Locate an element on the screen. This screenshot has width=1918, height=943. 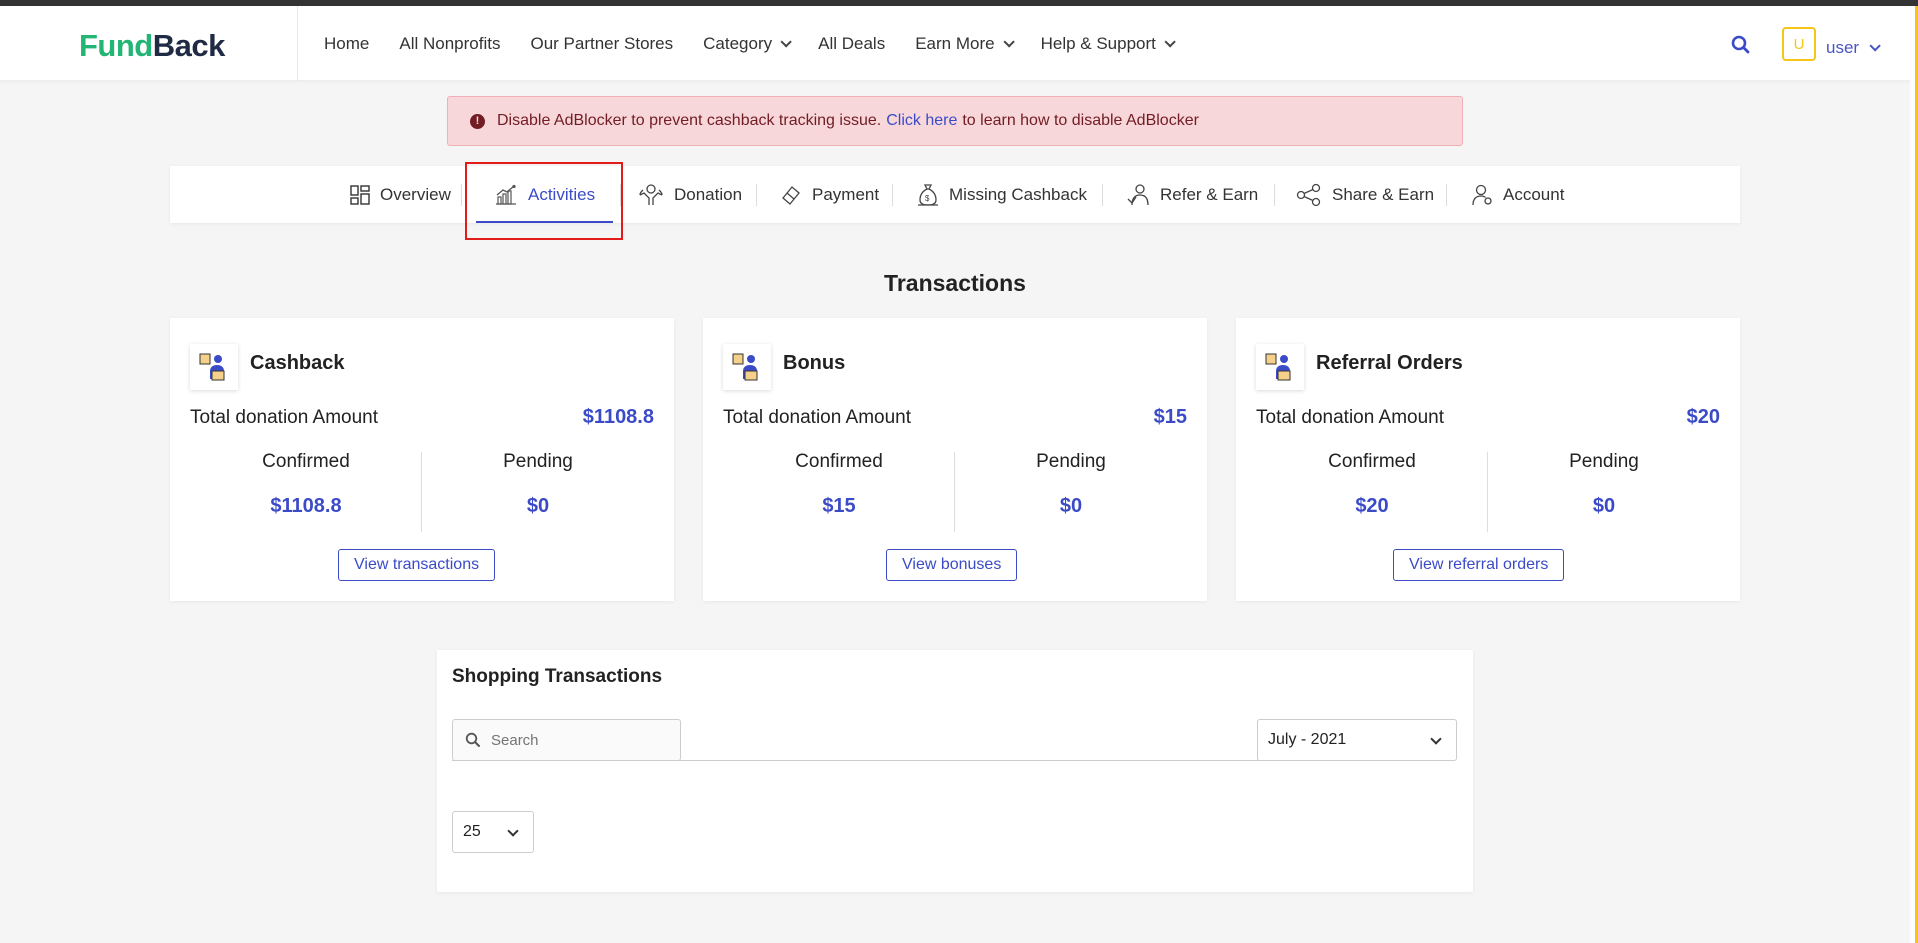
tab-share-earn: Share & Earn is located at coordinates (1365, 194).